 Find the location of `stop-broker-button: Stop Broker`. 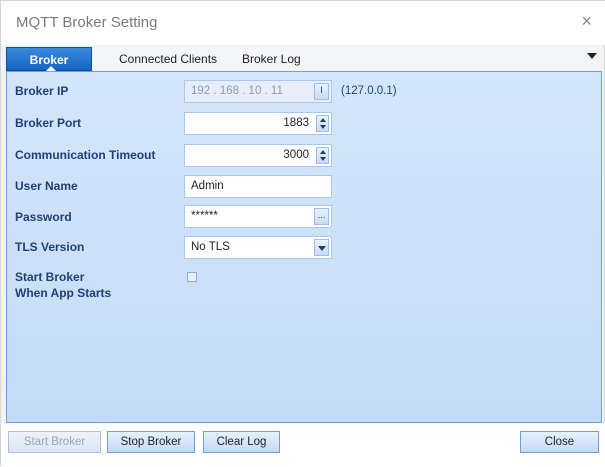

stop-broker-button: Stop Broker is located at coordinates (151, 442).